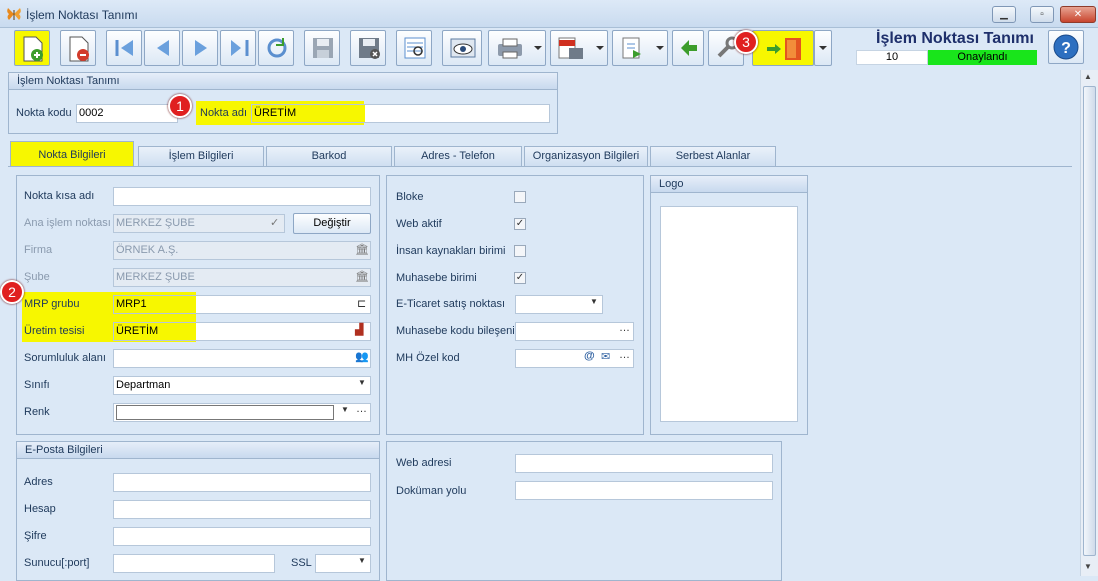 The width and height of the screenshot is (1098, 581). I want to click on hr-unit-checkbox, so click(520, 251).